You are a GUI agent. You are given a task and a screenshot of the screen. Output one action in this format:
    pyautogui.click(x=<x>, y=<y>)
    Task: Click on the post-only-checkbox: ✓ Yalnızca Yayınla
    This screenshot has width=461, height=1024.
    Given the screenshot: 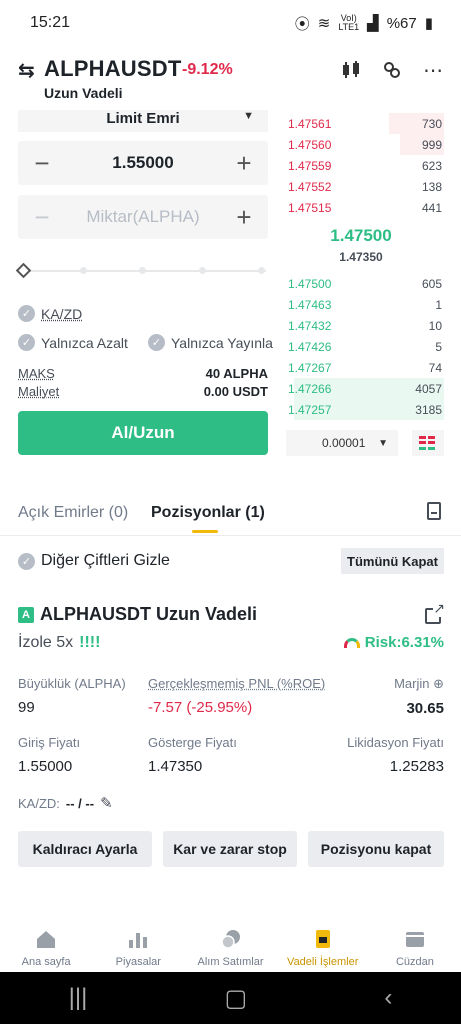 What is the action you would take?
    pyautogui.click(x=210, y=342)
    